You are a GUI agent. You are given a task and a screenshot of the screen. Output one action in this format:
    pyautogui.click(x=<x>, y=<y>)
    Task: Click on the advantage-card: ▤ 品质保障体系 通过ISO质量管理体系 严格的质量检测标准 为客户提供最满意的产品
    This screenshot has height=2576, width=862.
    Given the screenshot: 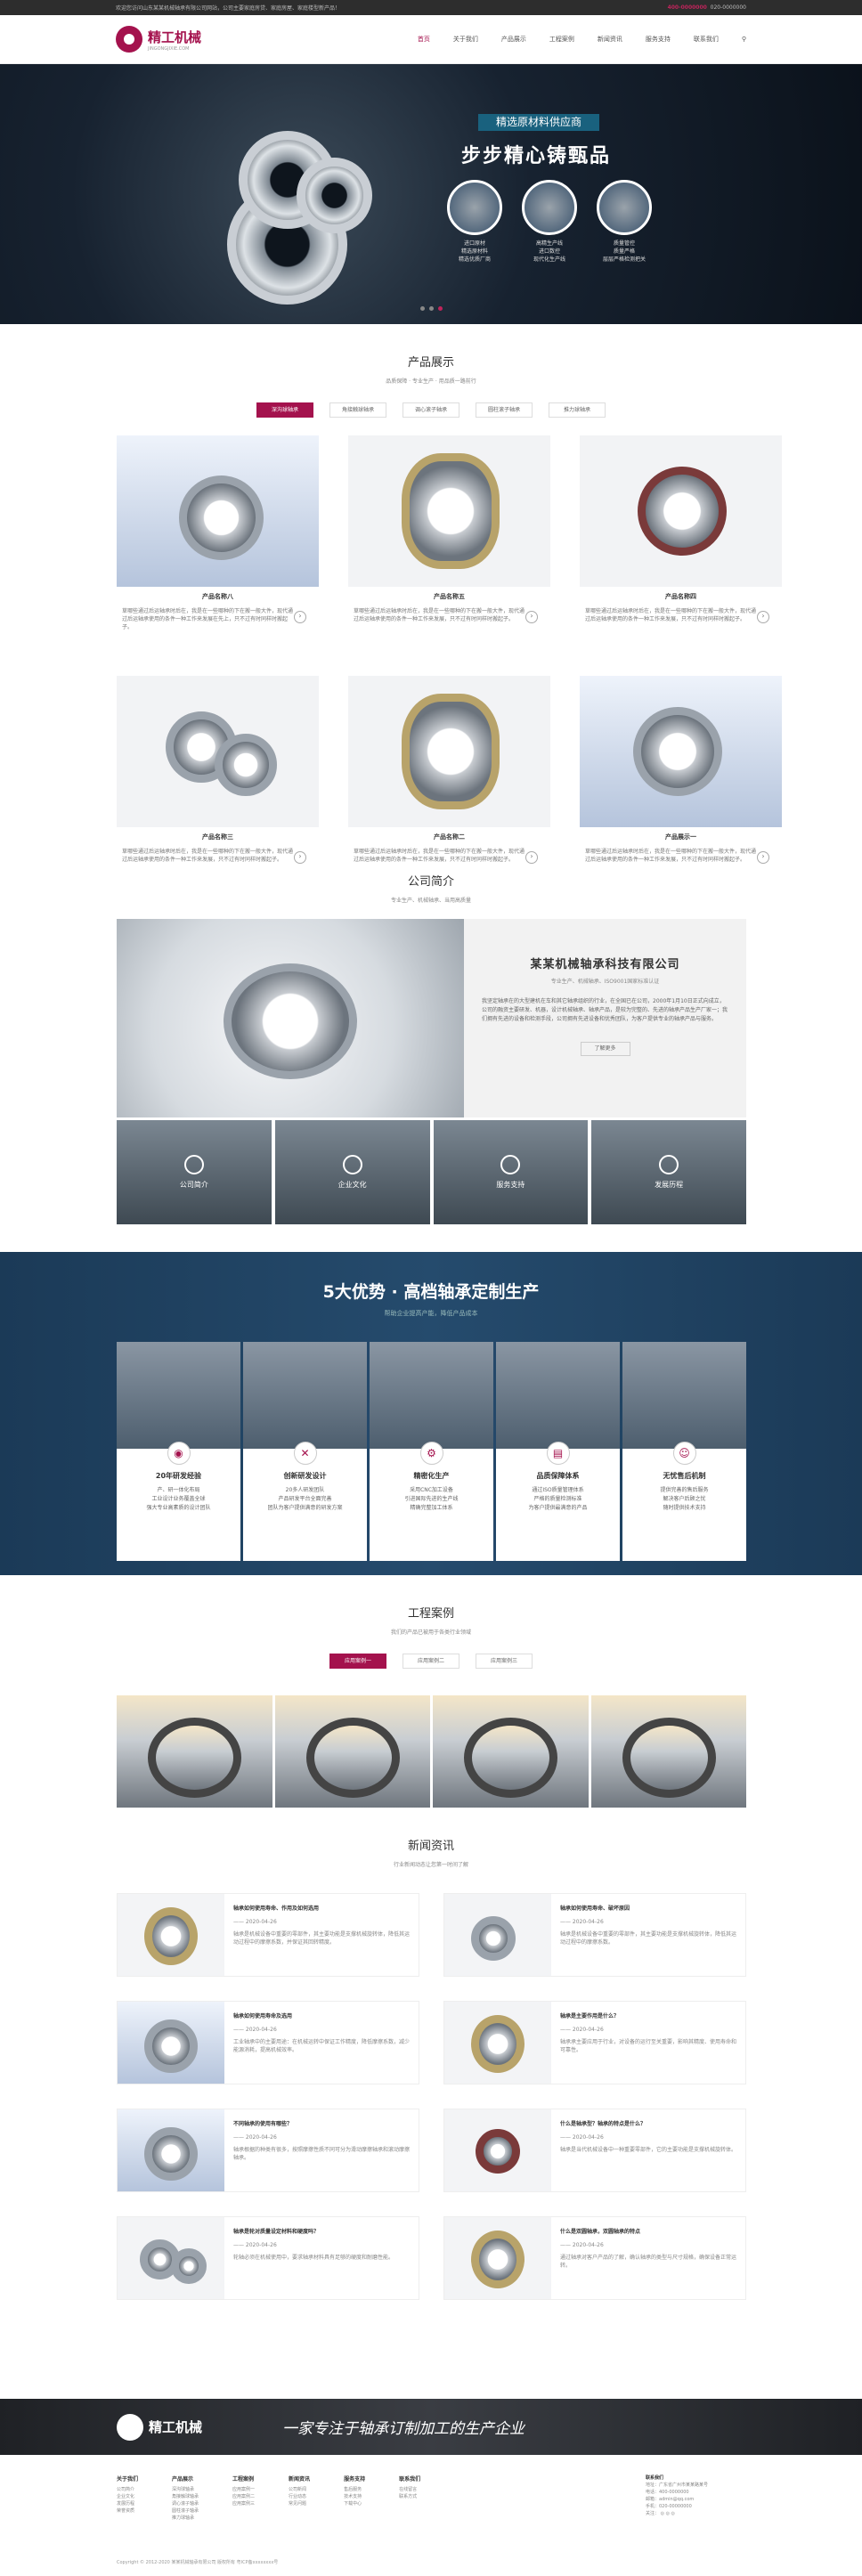 What is the action you would take?
    pyautogui.click(x=558, y=1451)
    